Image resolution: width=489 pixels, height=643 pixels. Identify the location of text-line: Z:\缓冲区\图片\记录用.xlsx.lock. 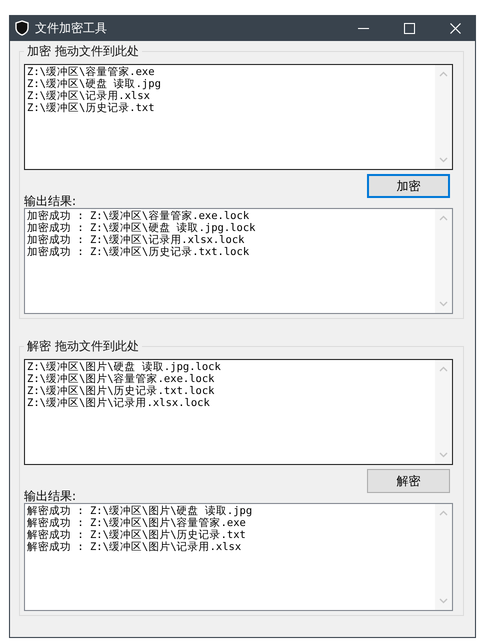
(119, 403).